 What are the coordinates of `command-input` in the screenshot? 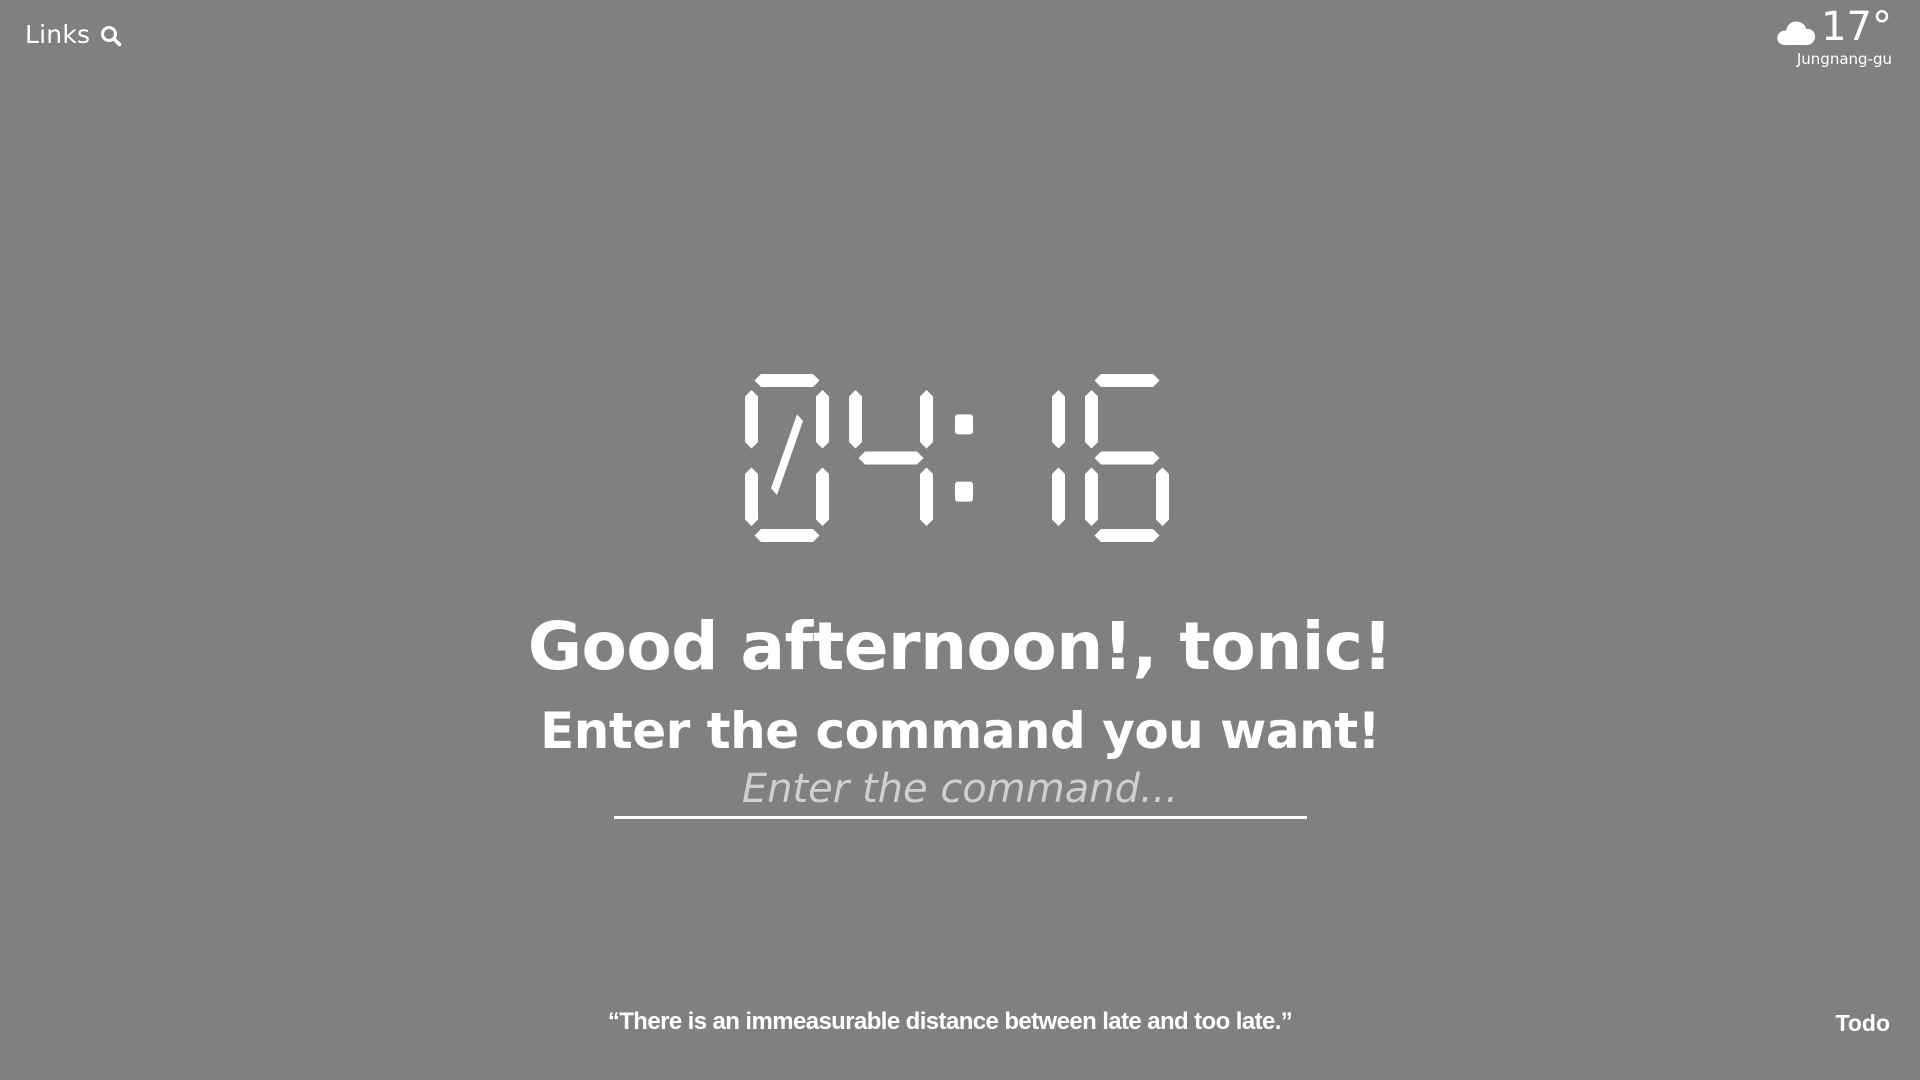 It's located at (960, 790).